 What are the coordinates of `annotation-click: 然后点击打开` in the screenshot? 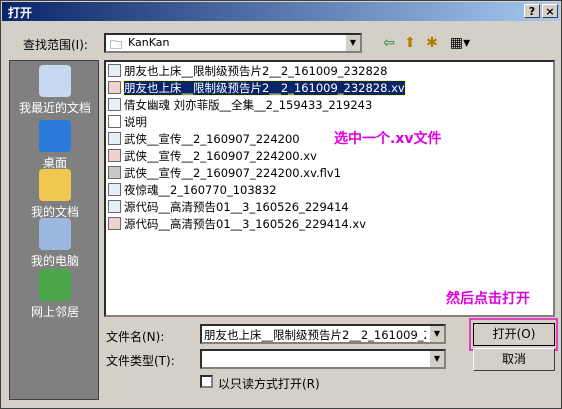 It's located at (488, 299).